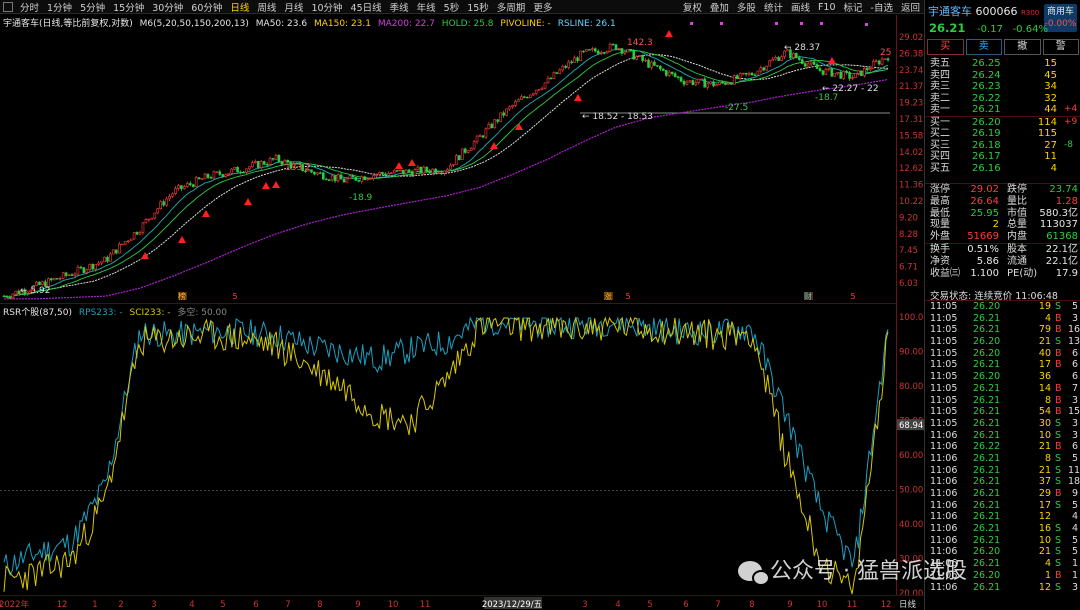 The image size is (1080, 610). I want to click on ask-row: 卖二 26.22 32, so click(1002, 99).